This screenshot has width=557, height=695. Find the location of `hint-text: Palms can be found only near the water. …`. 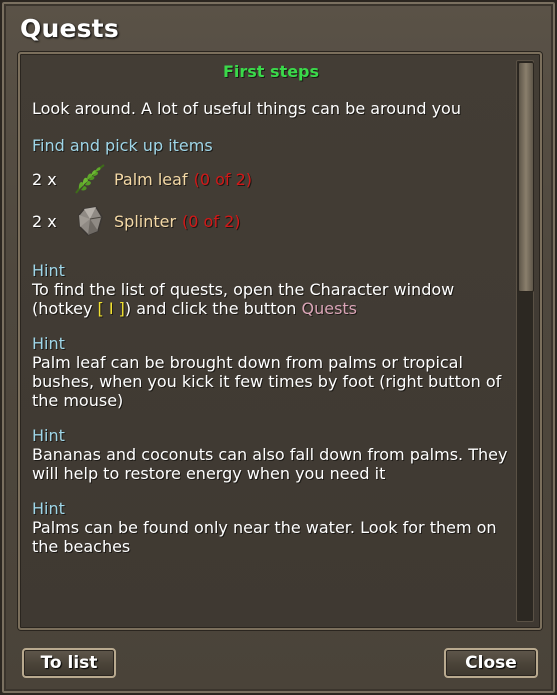

hint-text: Palms can be found only near the water. … is located at coordinates (264, 537).